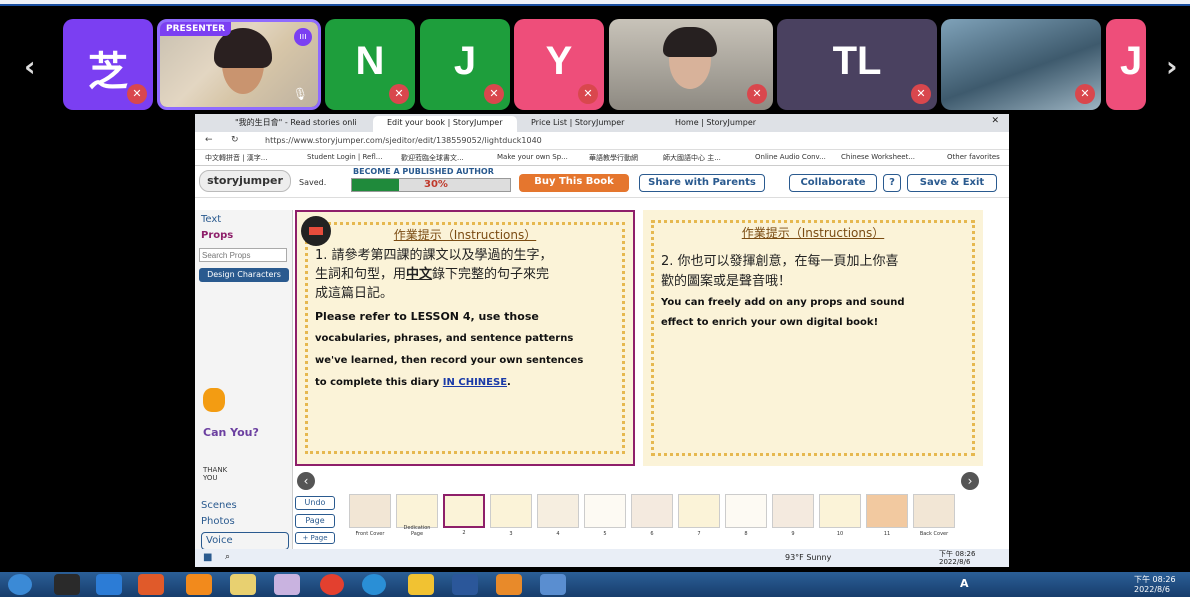  What do you see at coordinates (995, 121) in the screenshot?
I see `window-close-icon: ✕` at bounding box center [995, 121].